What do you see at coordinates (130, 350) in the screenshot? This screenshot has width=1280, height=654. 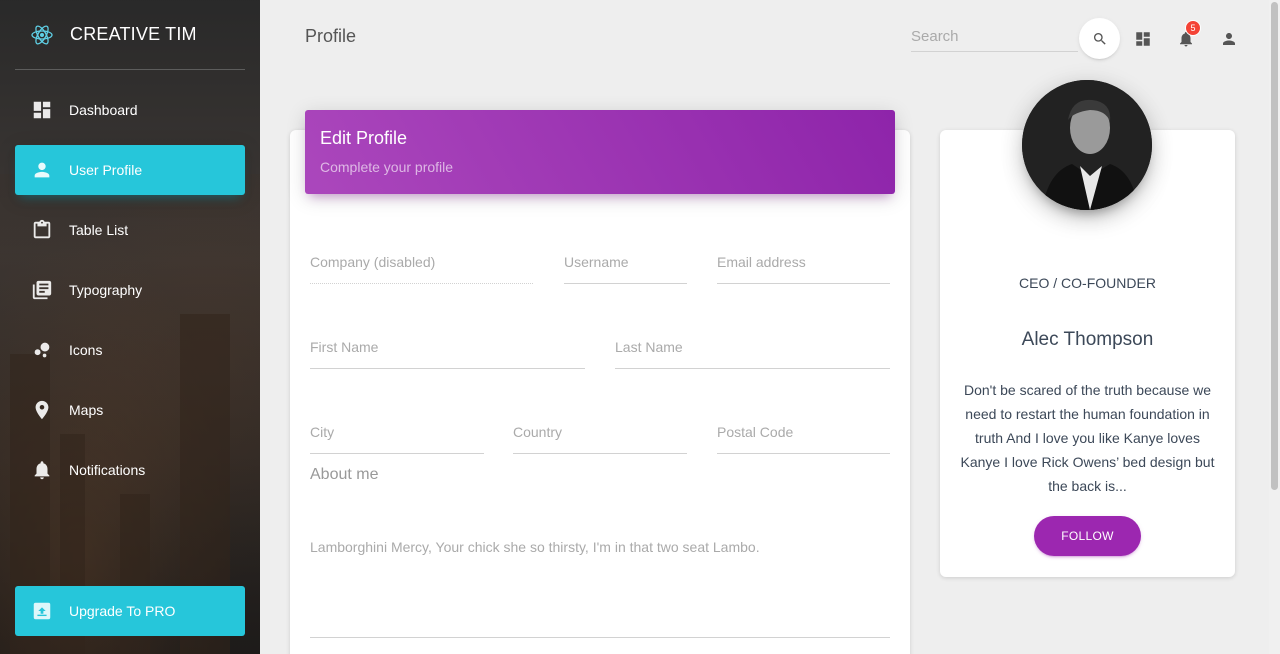 I see `sidebar-item-icons: Icons` at bounding box center [130, 350].